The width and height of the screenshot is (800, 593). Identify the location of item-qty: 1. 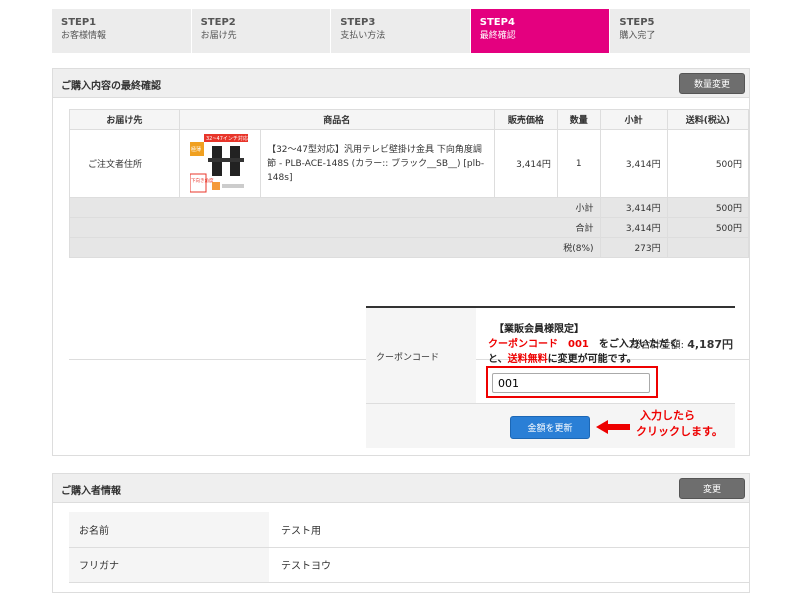
(578, 163).